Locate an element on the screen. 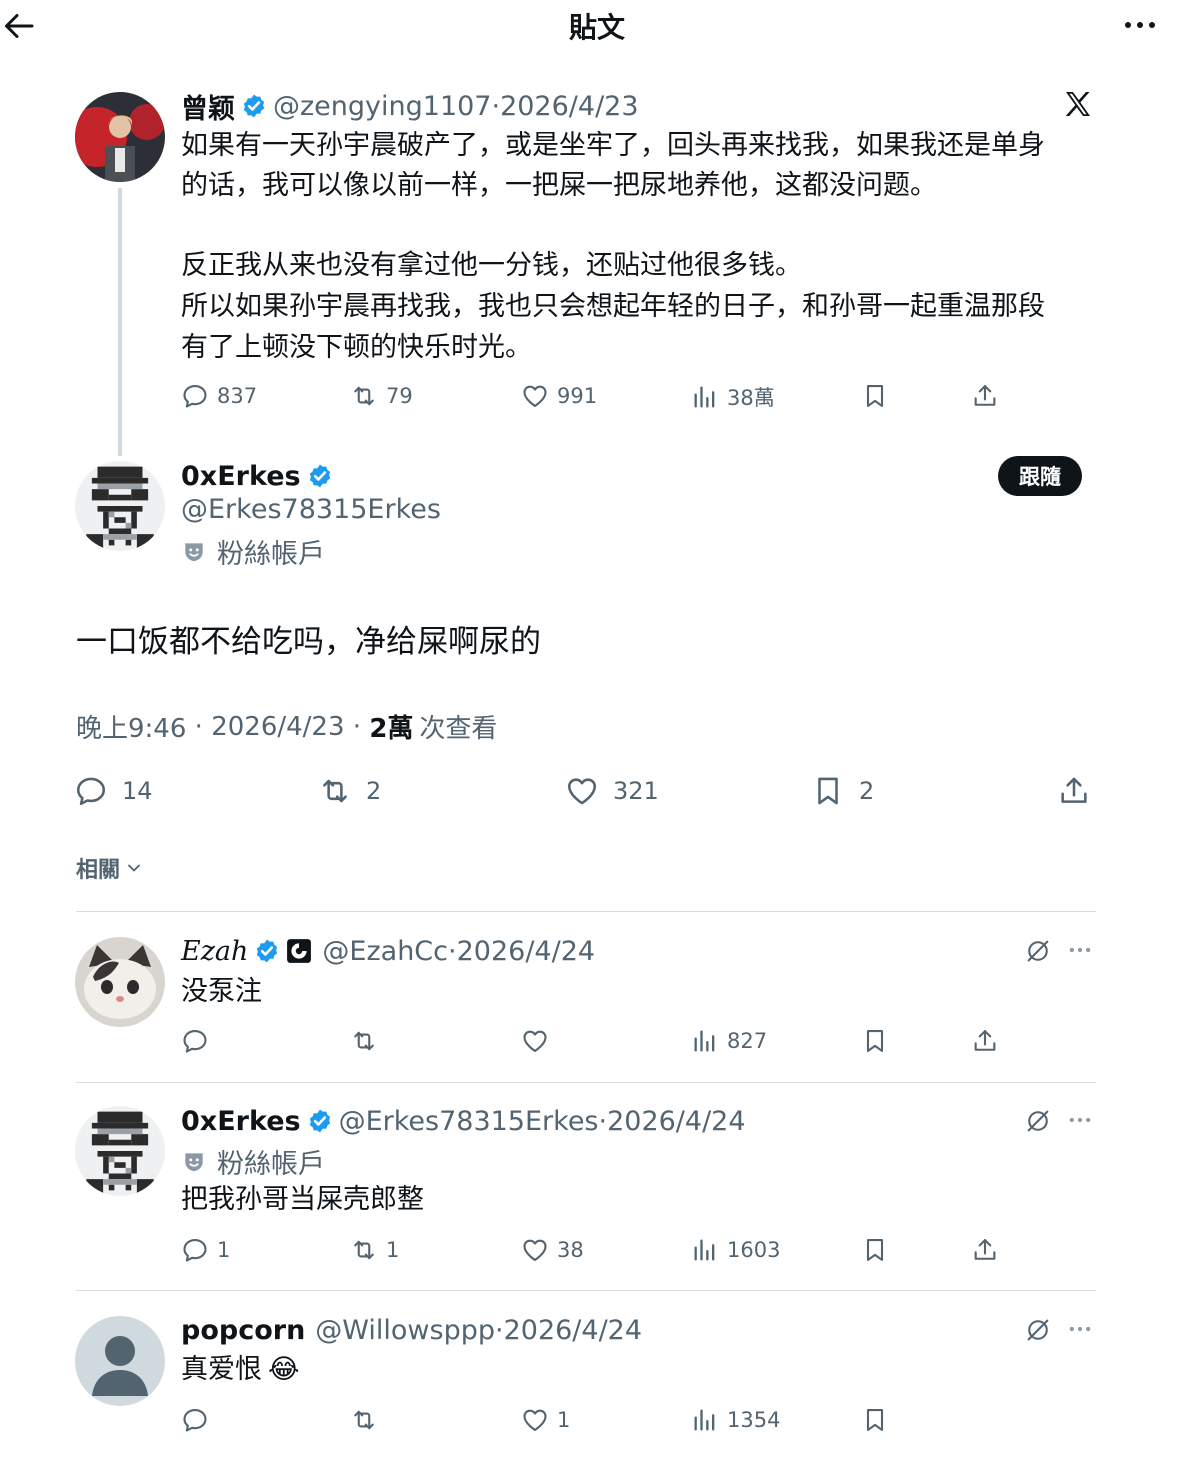 This screenshot has width=1194, height=1457. like-button: 321 is located at coordinates (612, 791).